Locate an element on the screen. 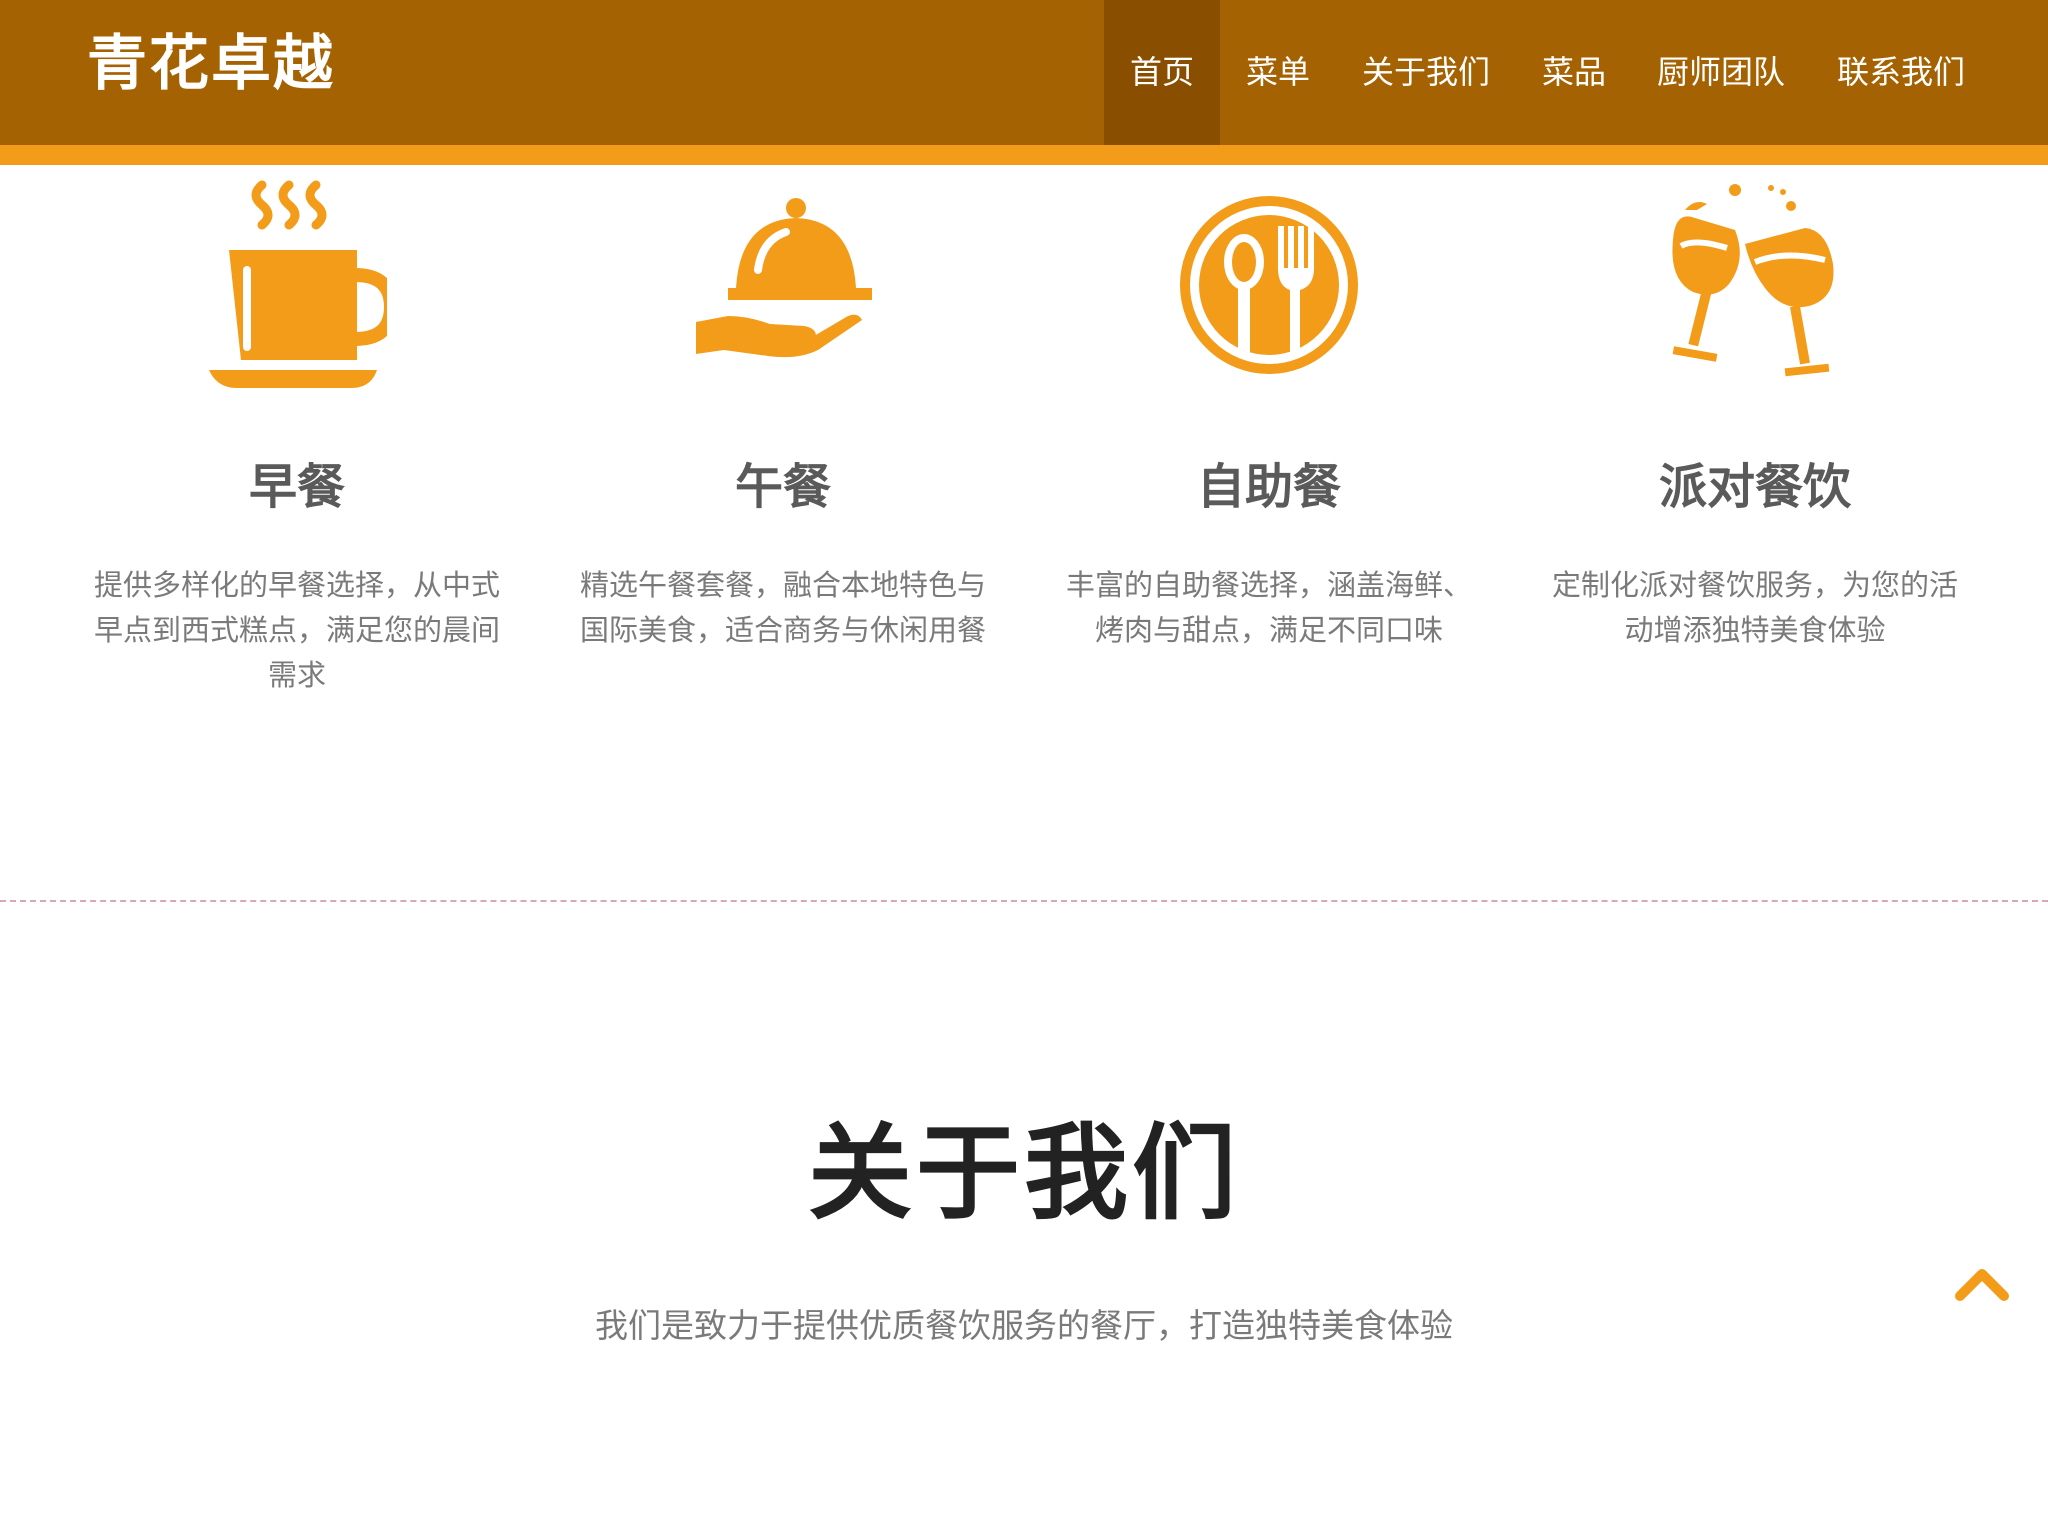 The width and height of the screenshot is (2048, 1536). feature-title: 自助餐 is located at coordinates (1268, 487).